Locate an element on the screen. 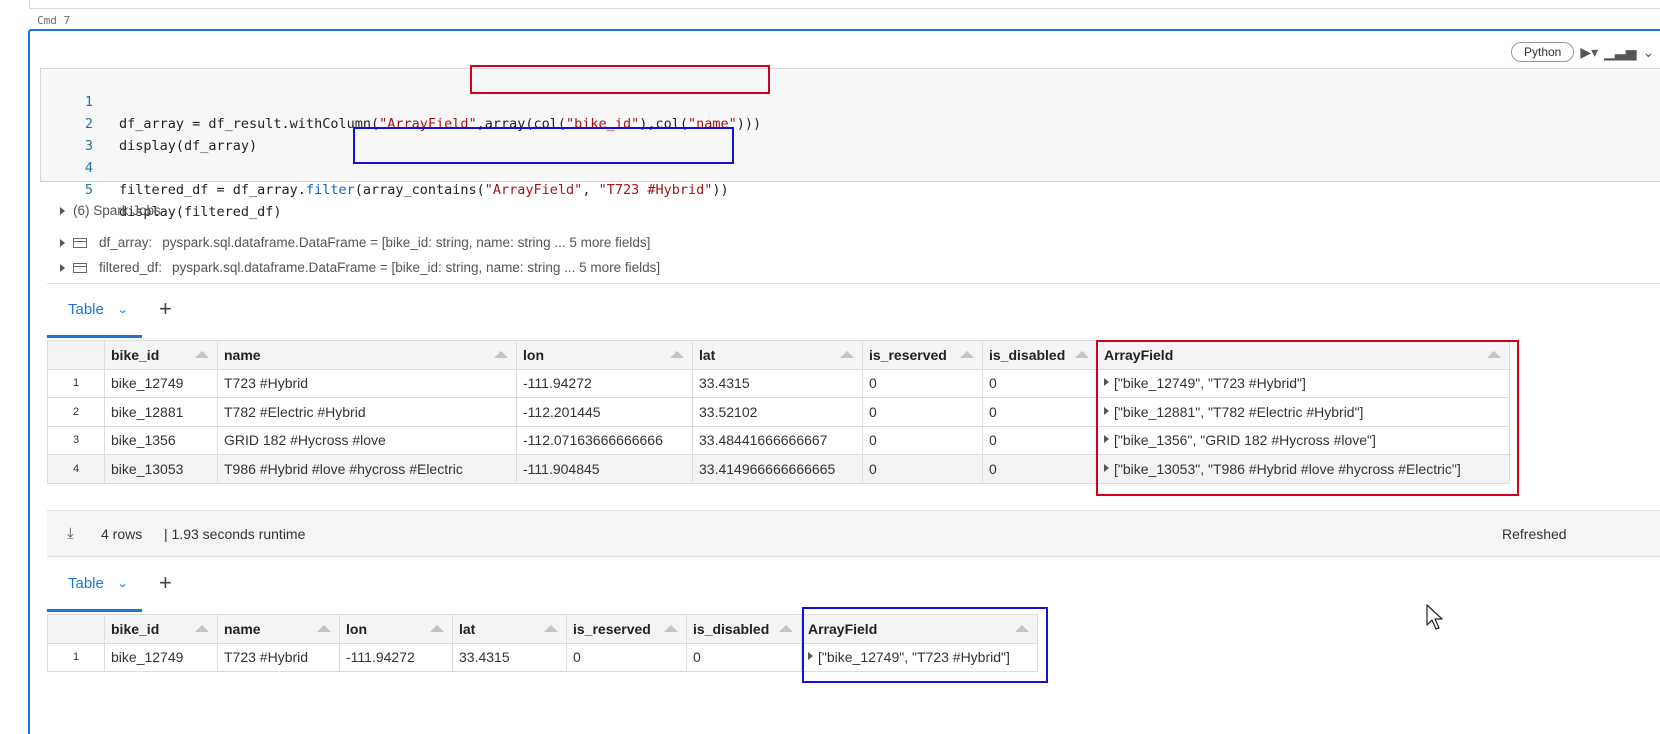 The height and width of the screenshot is (734, 1660). run-icon: ▶▾ is located at coordinates (1589, 52).